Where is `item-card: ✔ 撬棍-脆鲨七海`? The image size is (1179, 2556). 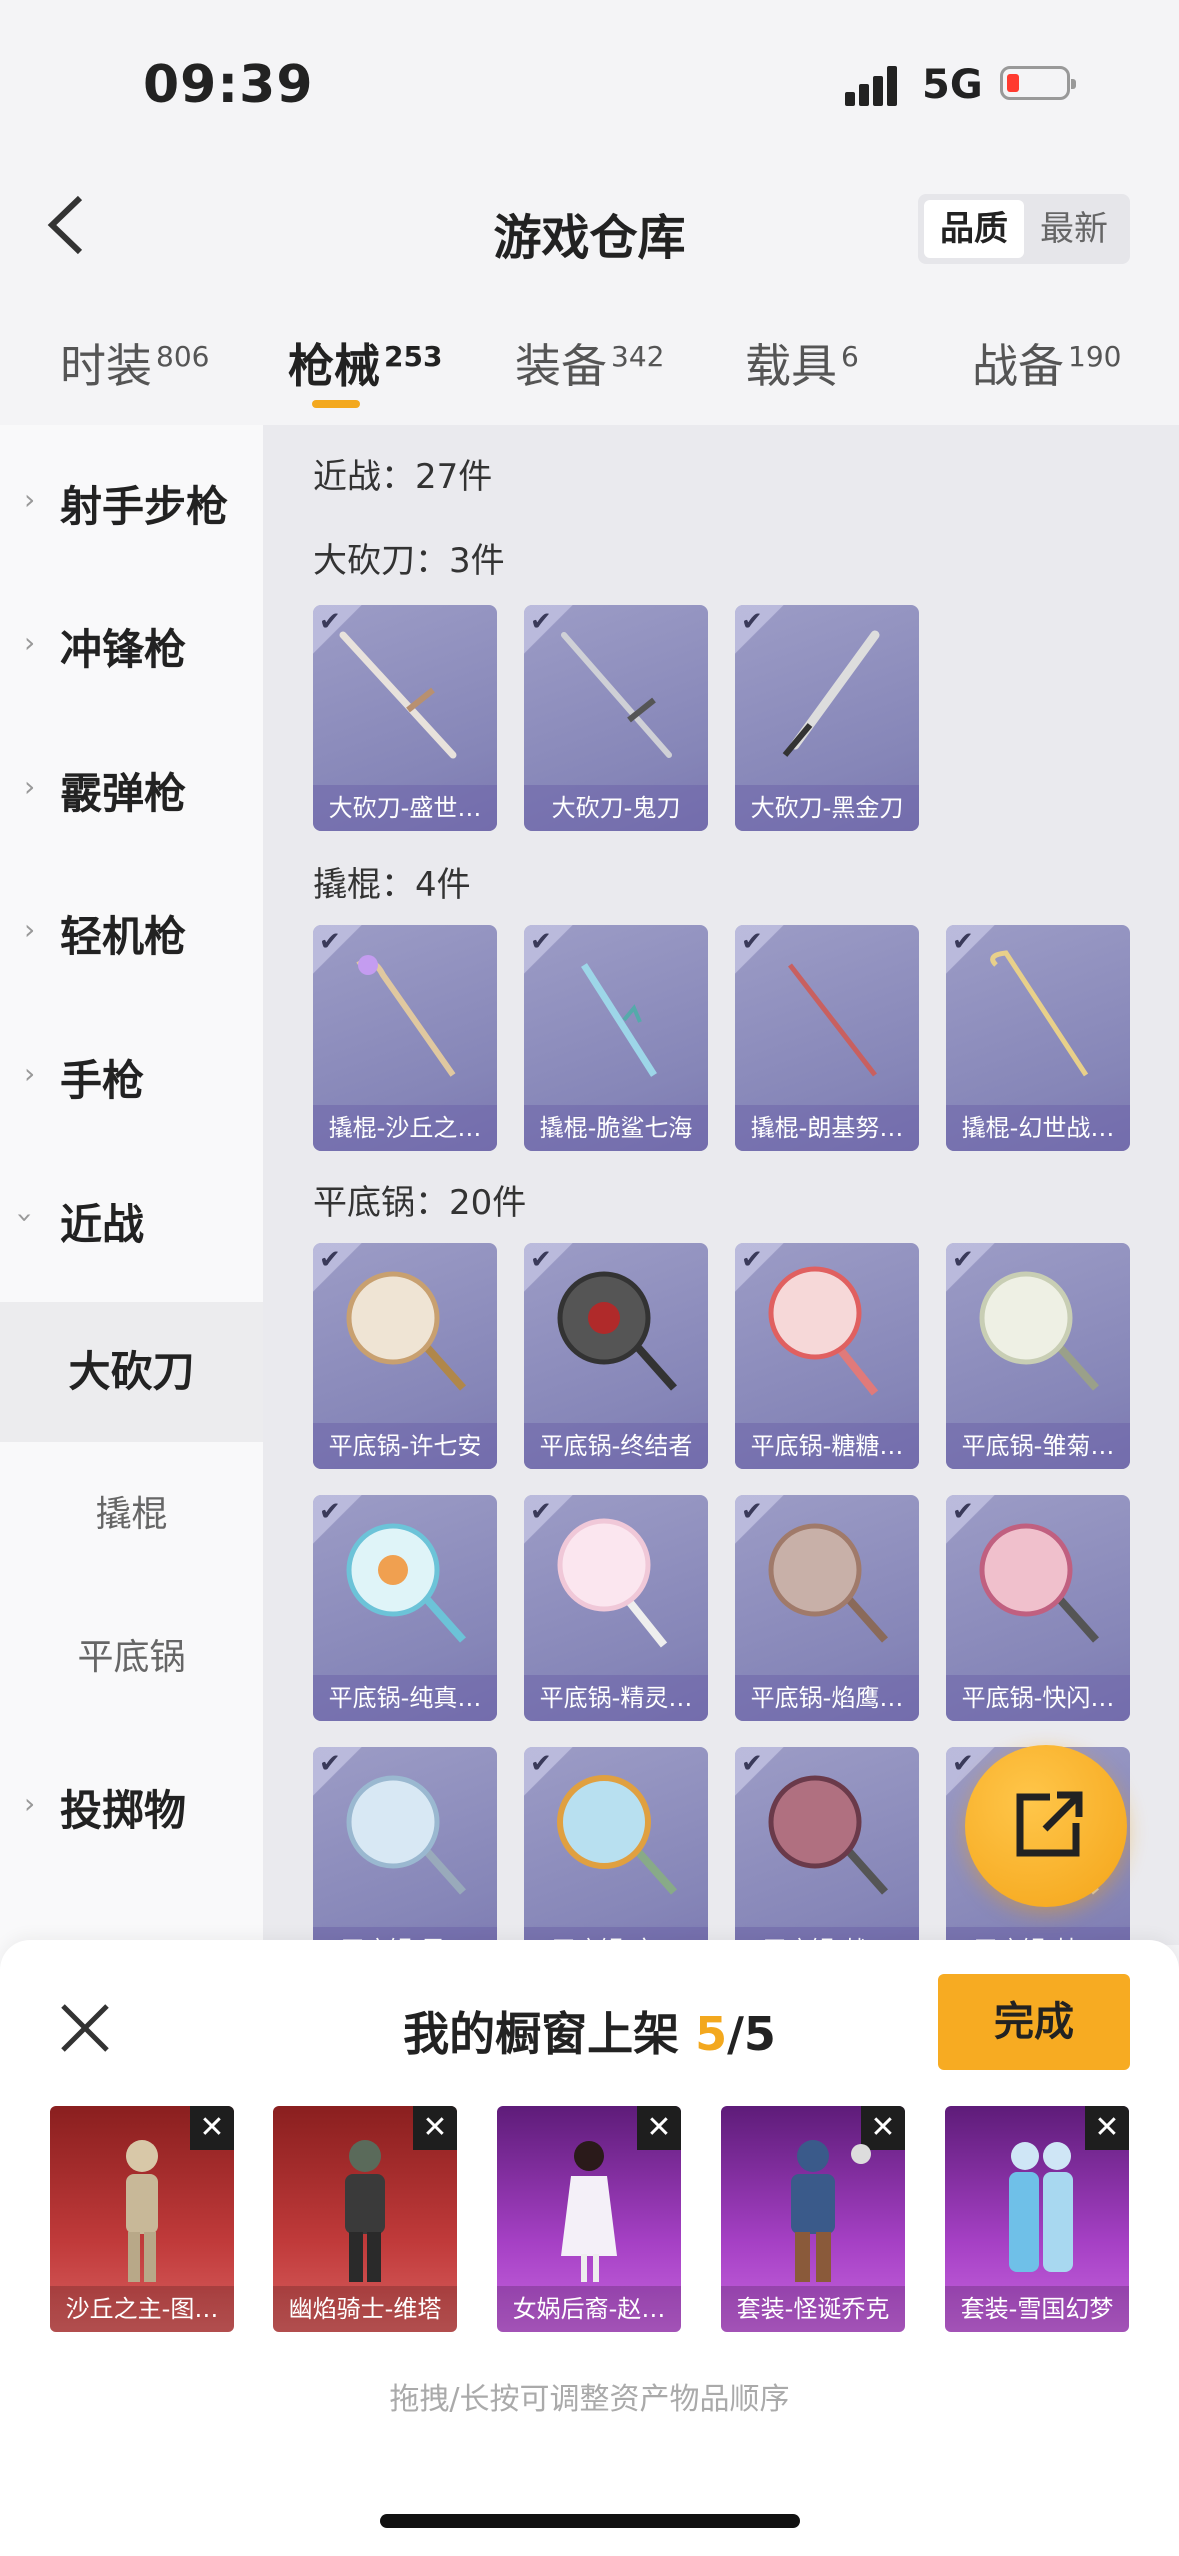 item-card: ✔ 撬棍-脆鲨七海 is located at coordinates (616, 1038).